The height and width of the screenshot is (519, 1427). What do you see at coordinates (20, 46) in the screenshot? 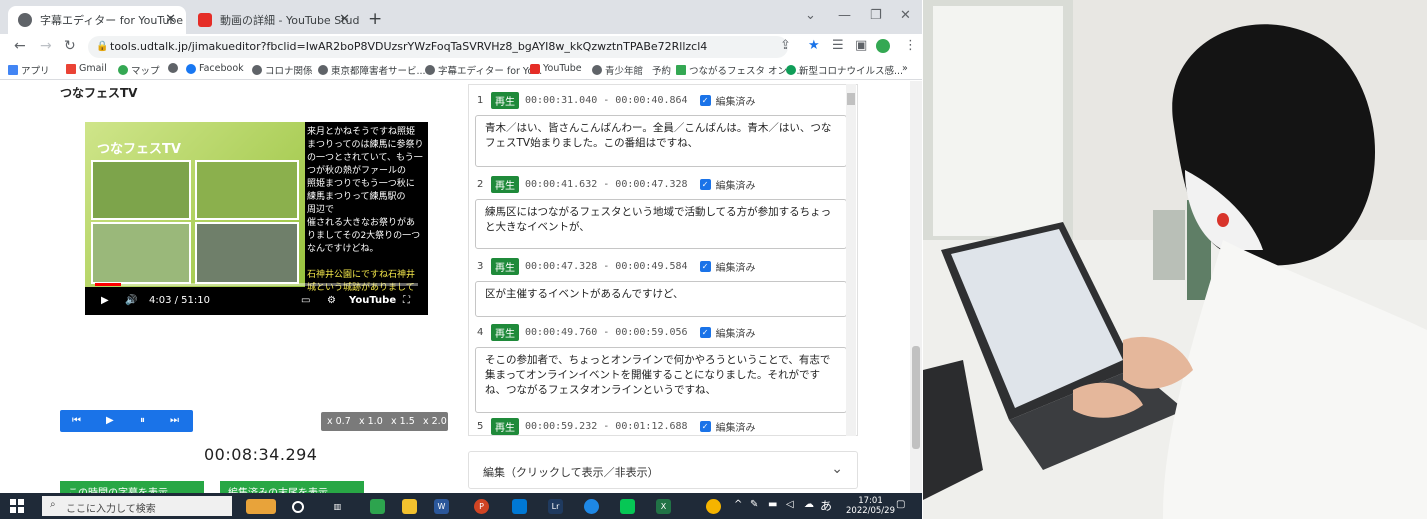
I see `back-arrow-icon: ←` at bounding box center [20, 46].